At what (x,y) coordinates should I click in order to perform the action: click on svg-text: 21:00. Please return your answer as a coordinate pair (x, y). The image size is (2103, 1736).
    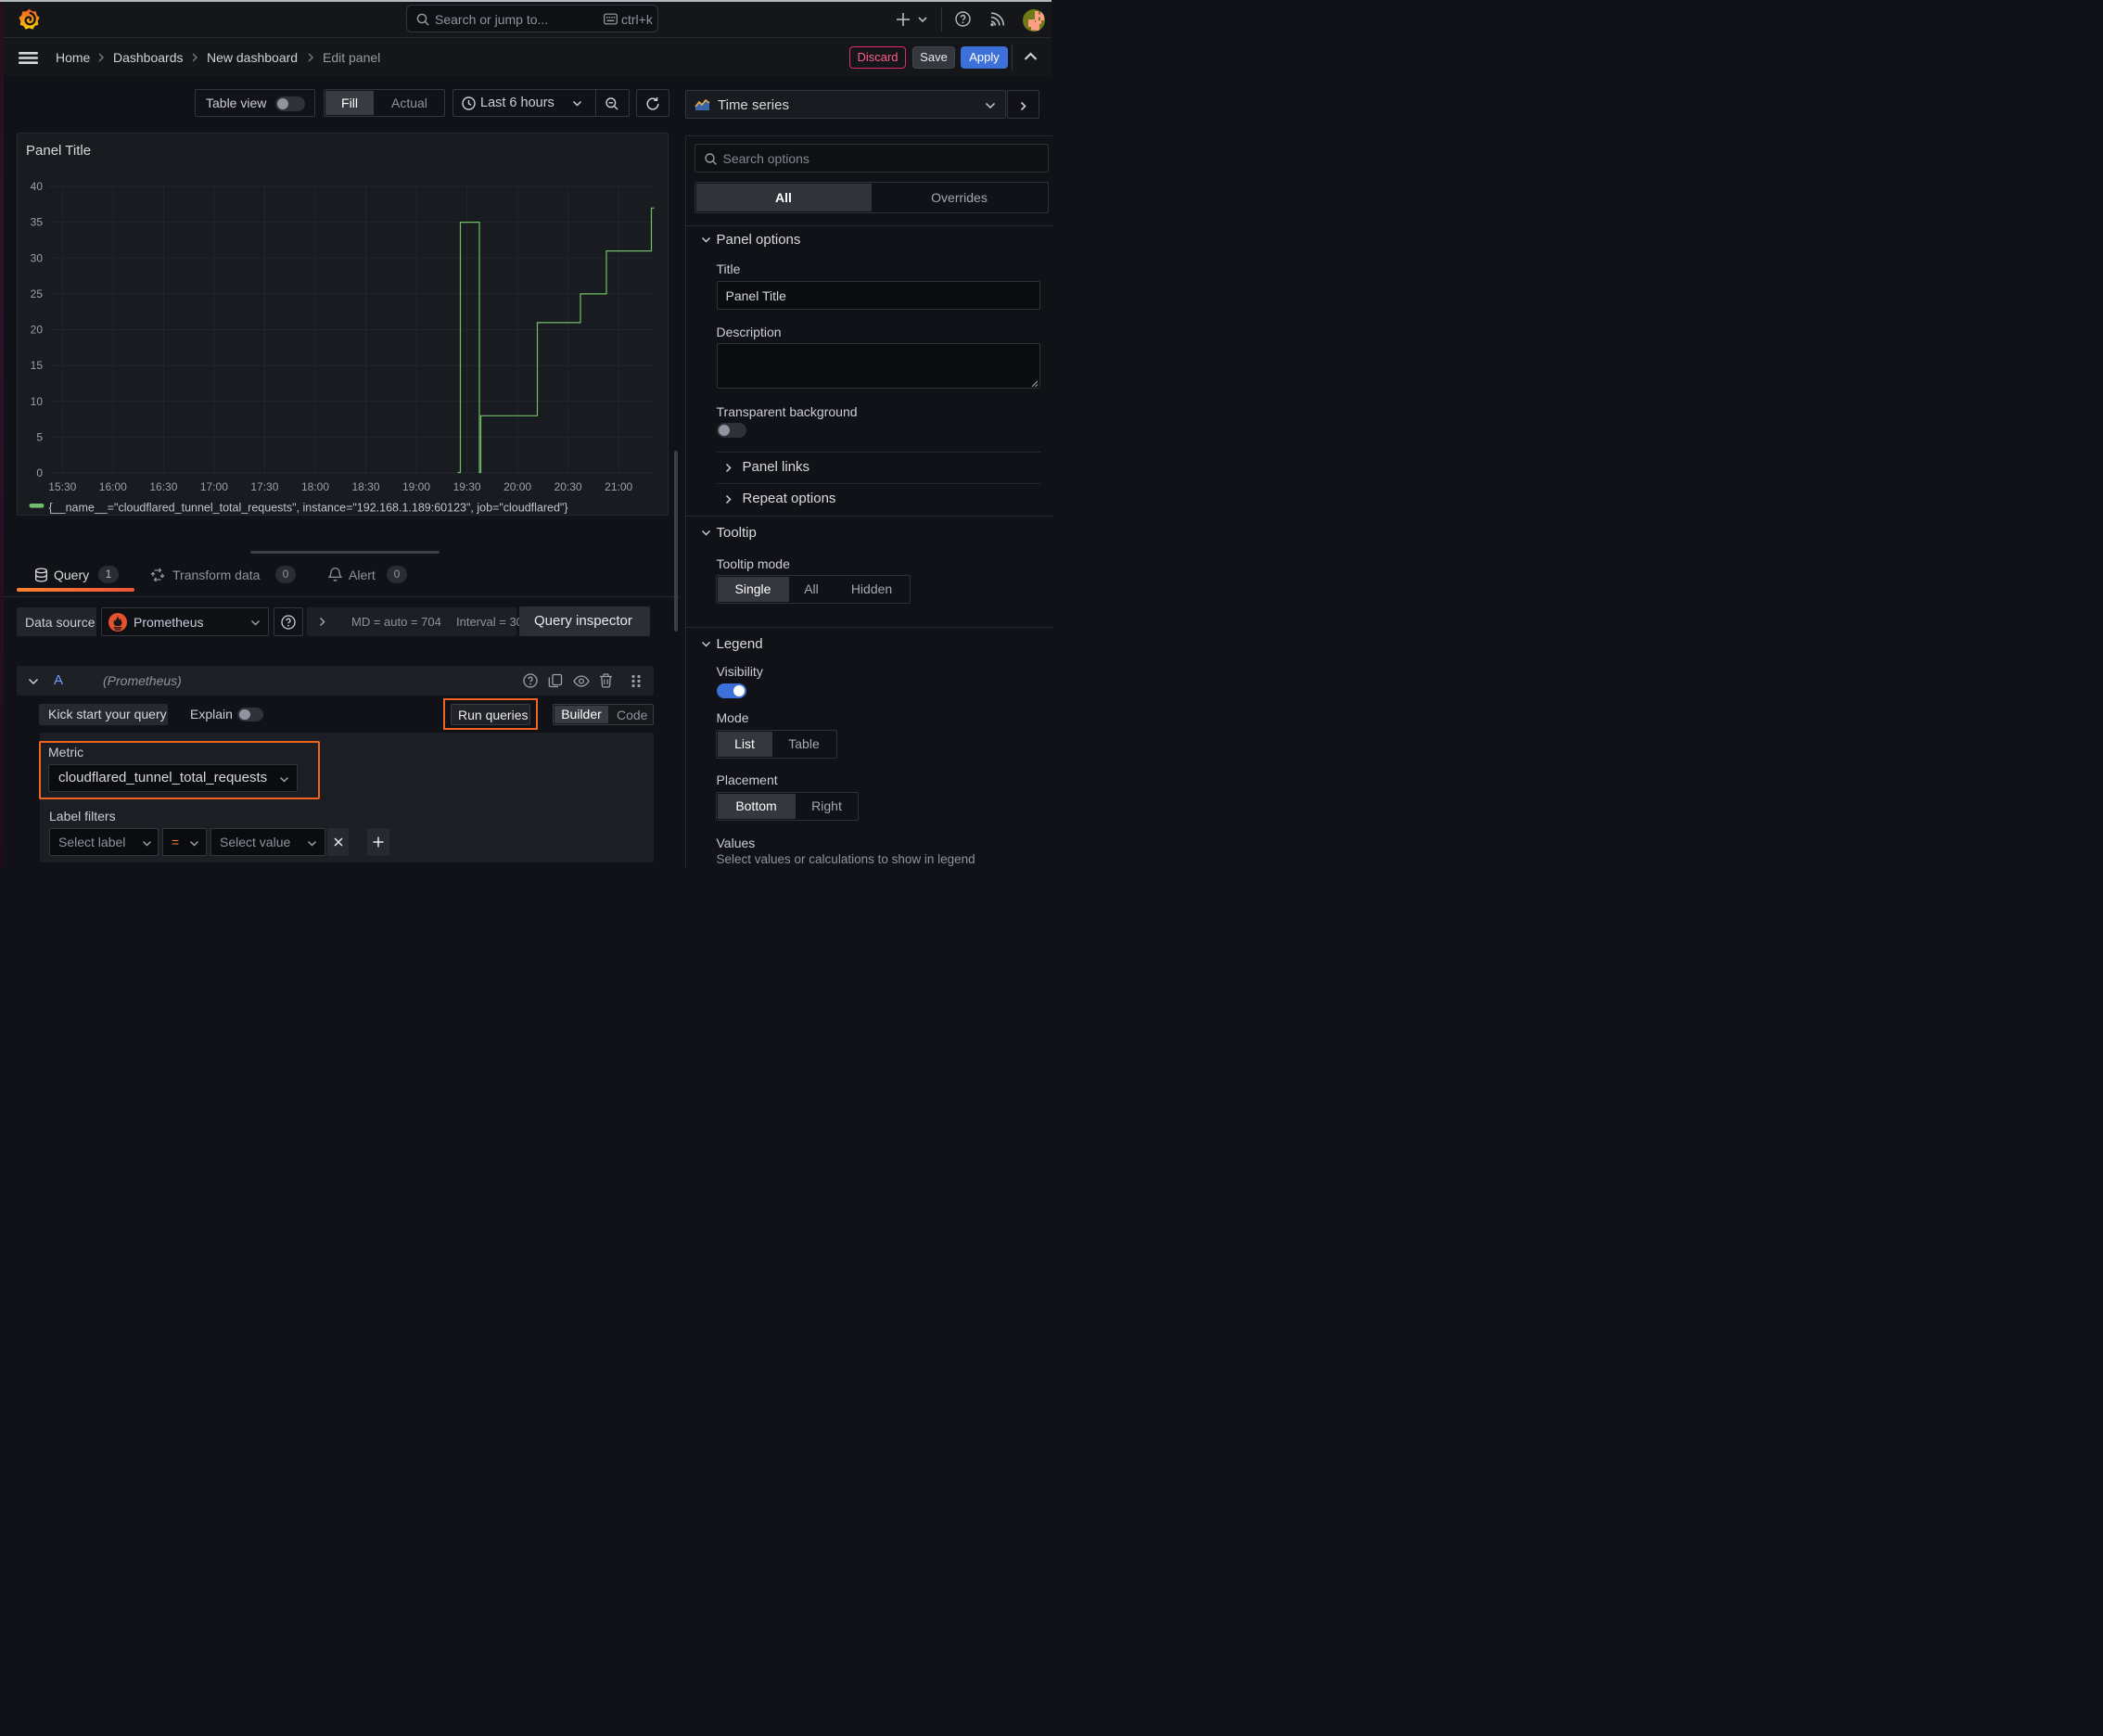
    Looking at the image, I should click on (618, 487).